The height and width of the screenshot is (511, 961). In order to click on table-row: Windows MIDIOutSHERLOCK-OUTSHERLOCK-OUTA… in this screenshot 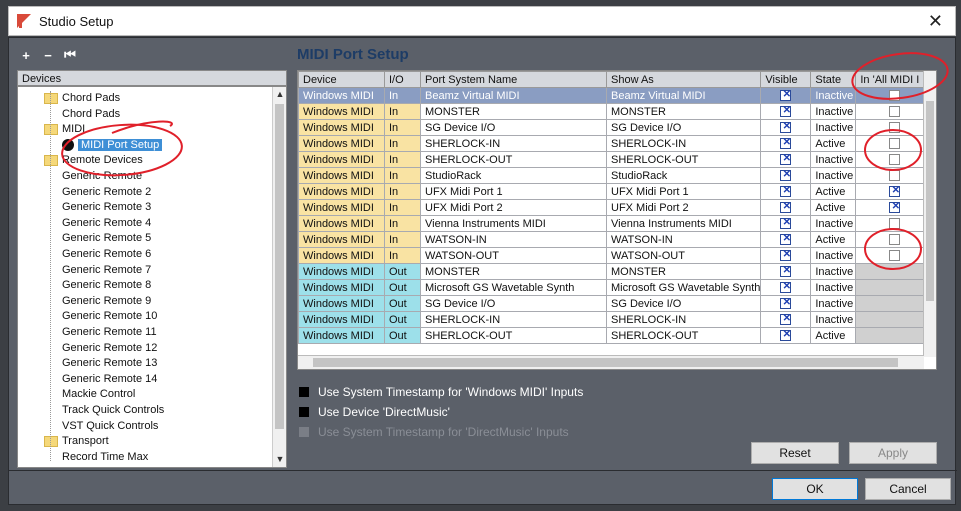, I will do `click(616, 335)`.